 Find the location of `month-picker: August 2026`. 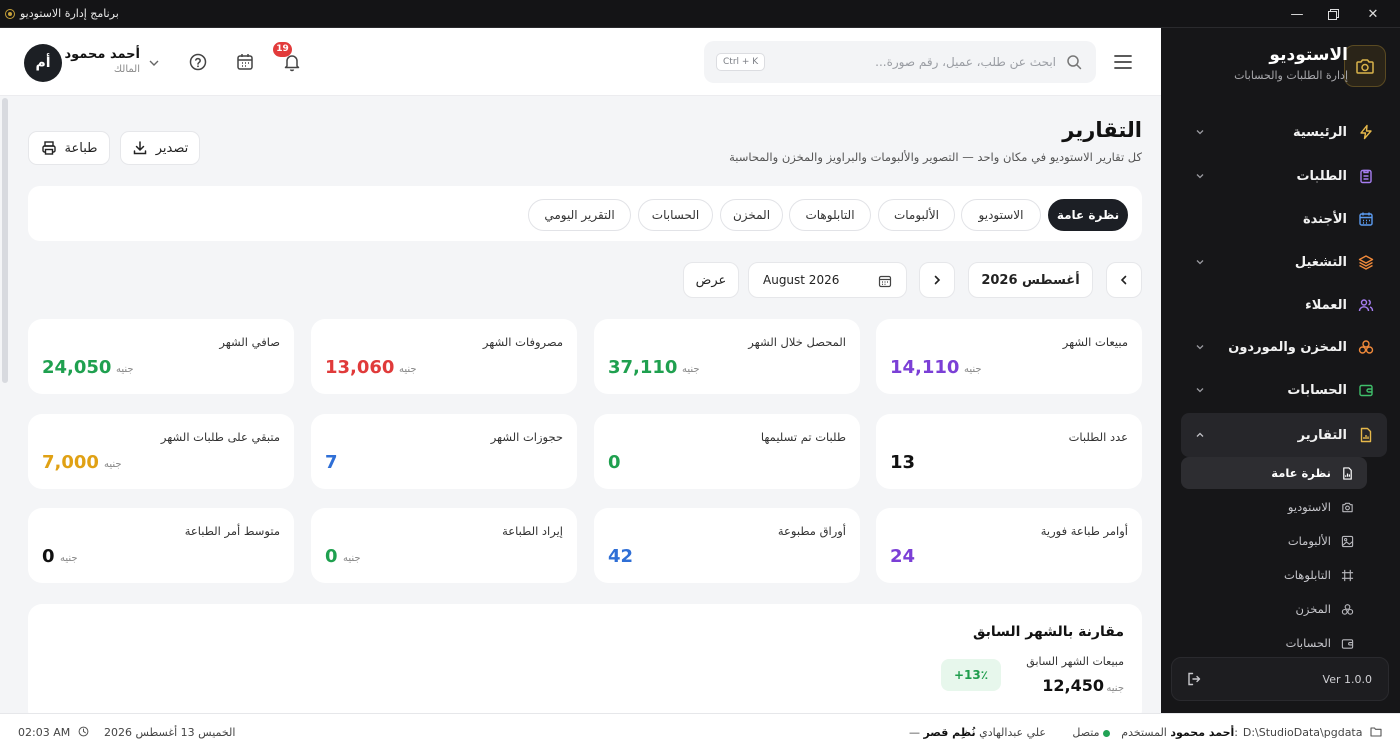

month-picker: August 2026 is located at coordinates (827, 280).